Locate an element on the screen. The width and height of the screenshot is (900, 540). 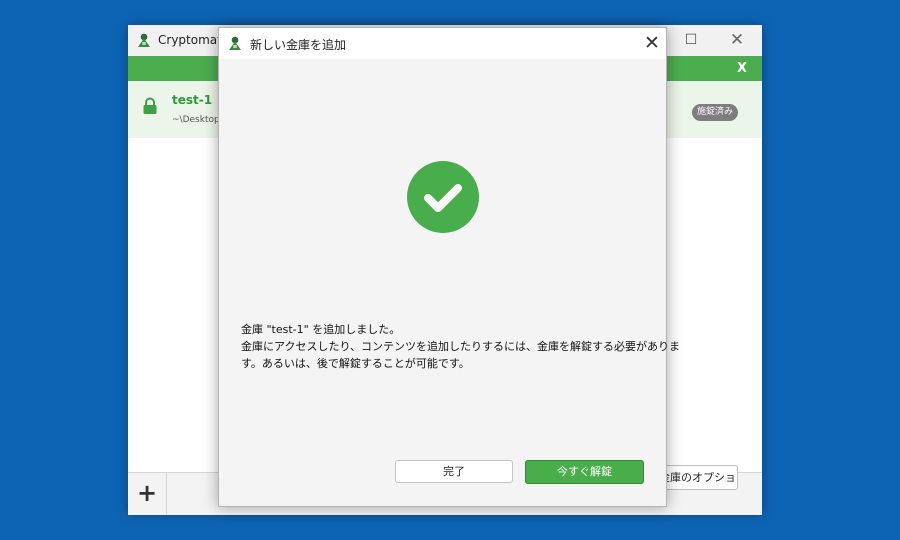
add-vault-button: + is located at coordinates (147, 493).